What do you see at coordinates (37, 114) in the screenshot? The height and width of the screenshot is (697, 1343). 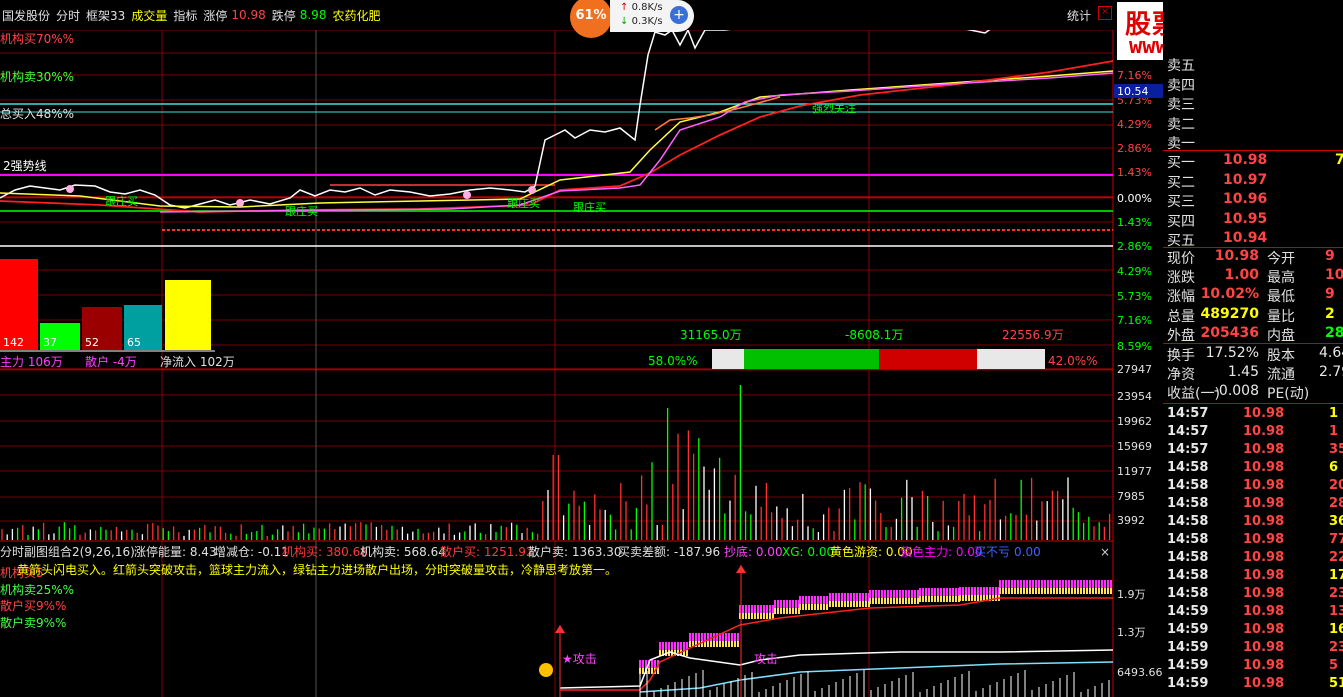 I see `total-buy-label: 总买入48%%` at bounding box center [37, 114].